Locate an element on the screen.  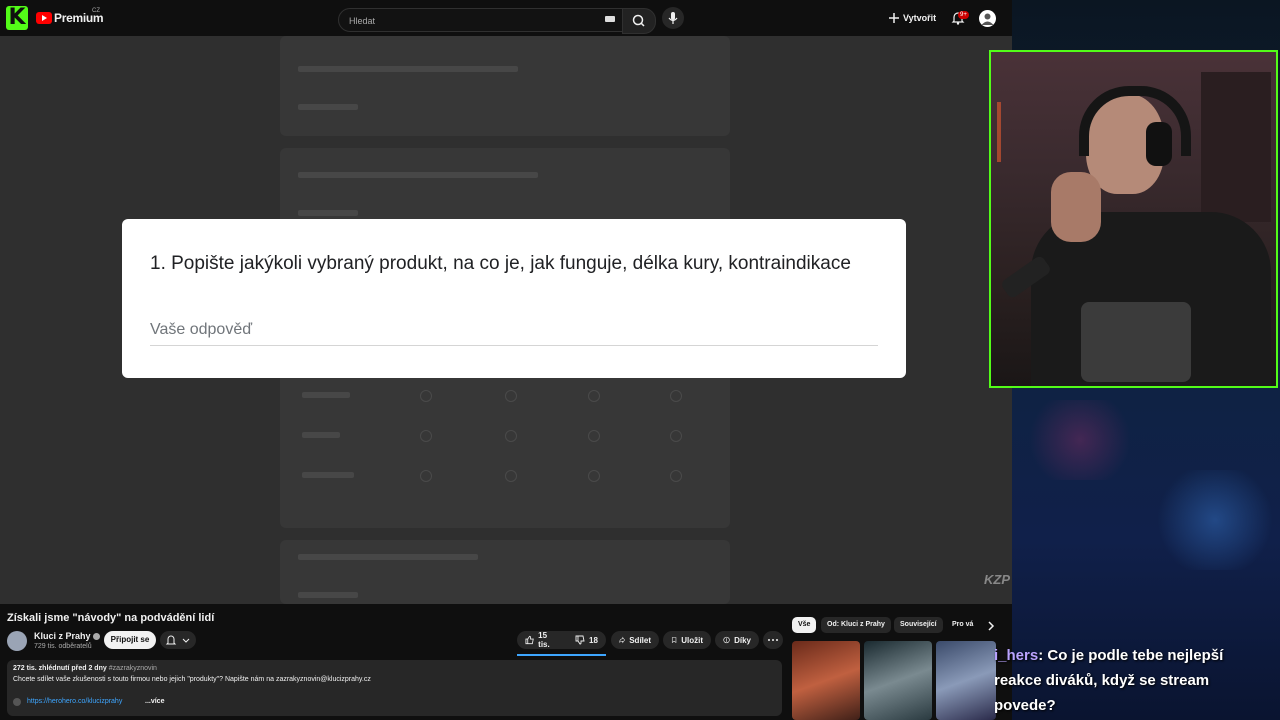
share-icon is located at coordinates (622, 640).